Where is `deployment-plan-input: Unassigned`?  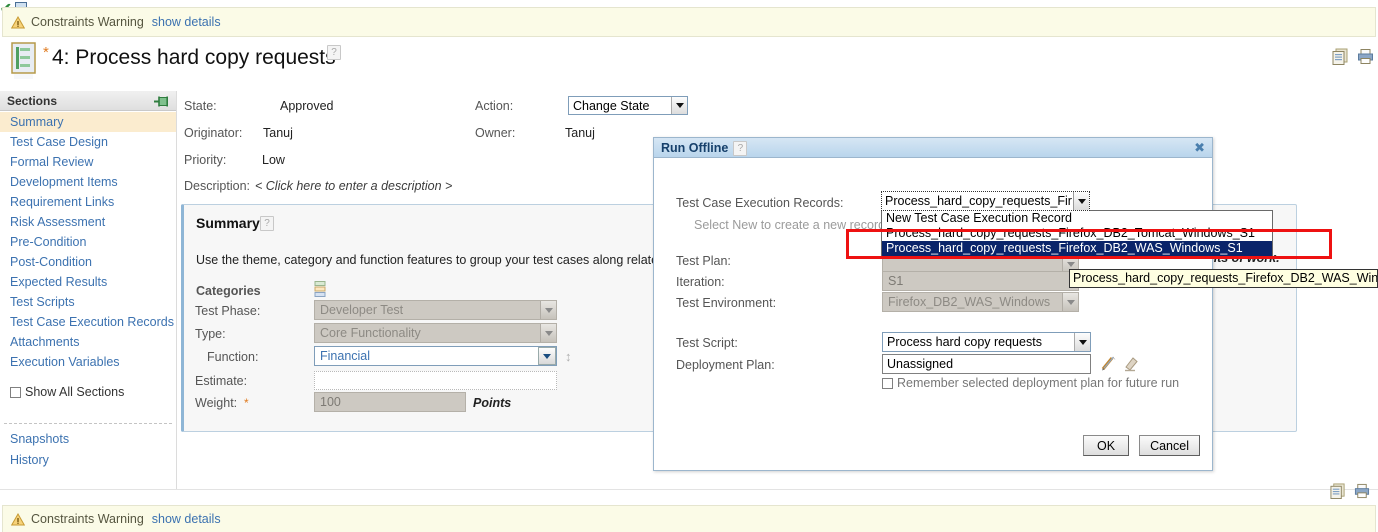
deployment-plan-input: Unassigned is located at coordinates (986, 364).